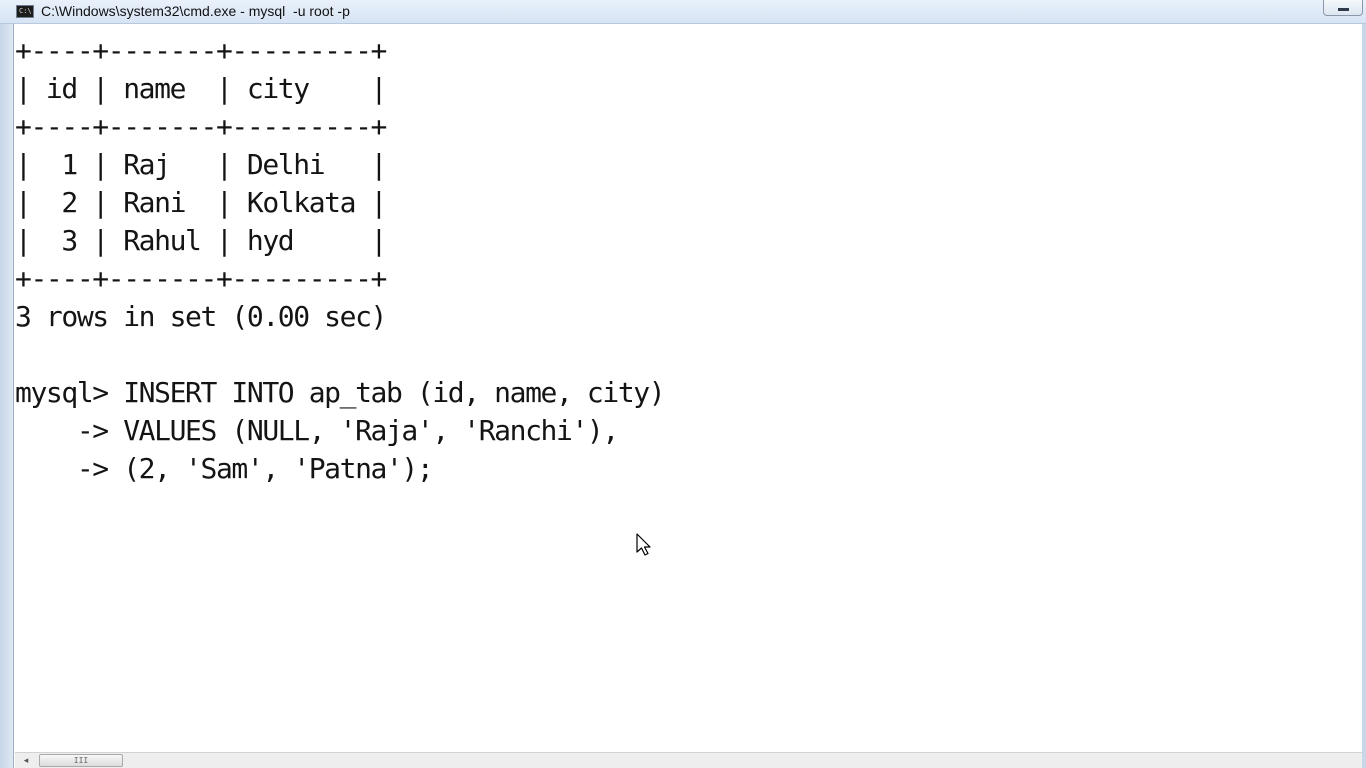 The width and height of the screenshot is (1366, 768). I want to click on horizontal-scrollbar: ◂ III, so click(688, 760).